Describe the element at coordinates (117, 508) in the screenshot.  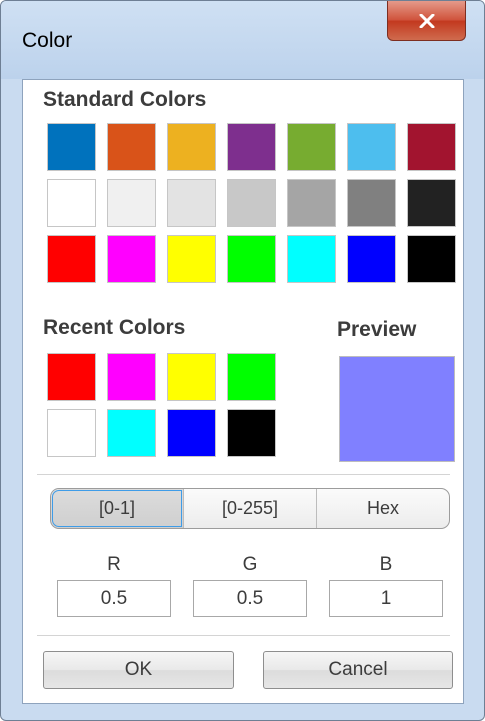
I see `tab-0-1: [0-1]` at that location.